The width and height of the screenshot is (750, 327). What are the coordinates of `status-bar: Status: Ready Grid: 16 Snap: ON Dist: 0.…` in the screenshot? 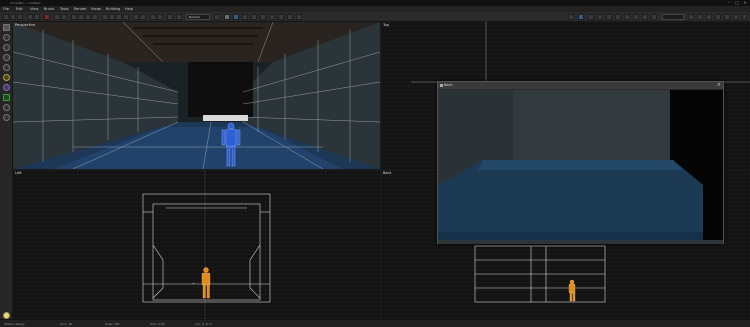 It's located at (375, 323).